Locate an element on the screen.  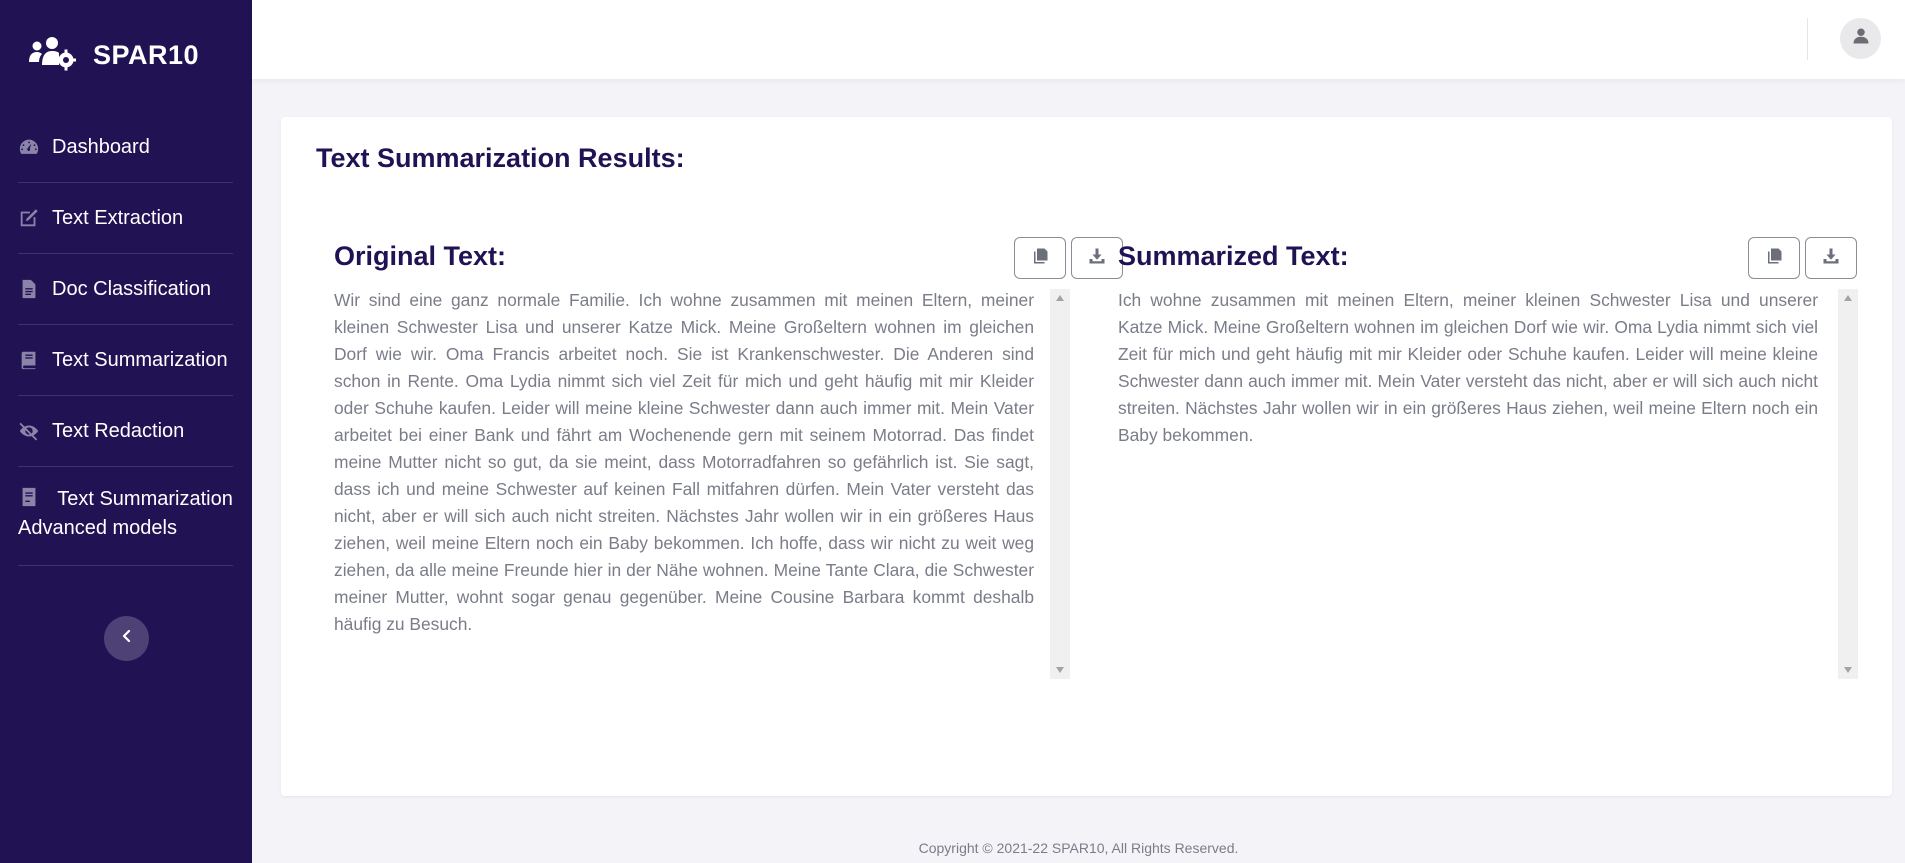
download-original-button is located at coordinates (1097, 258).